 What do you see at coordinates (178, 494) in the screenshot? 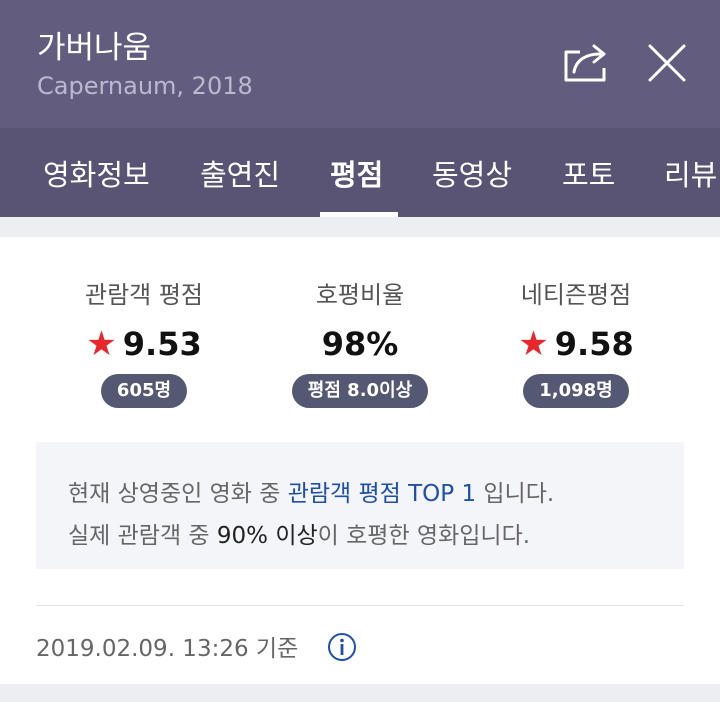
I see `notice-line-1-prefix: 현재 상영중인 영화 중` at bounding box center [178, 494].